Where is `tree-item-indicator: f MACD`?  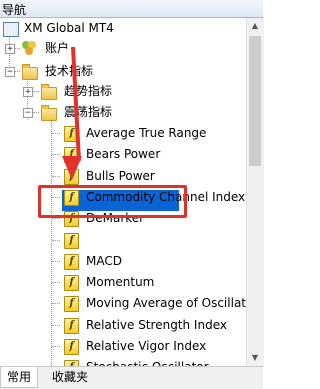 tree-item-indicator: f MACD is located at coordinates (123, 261).